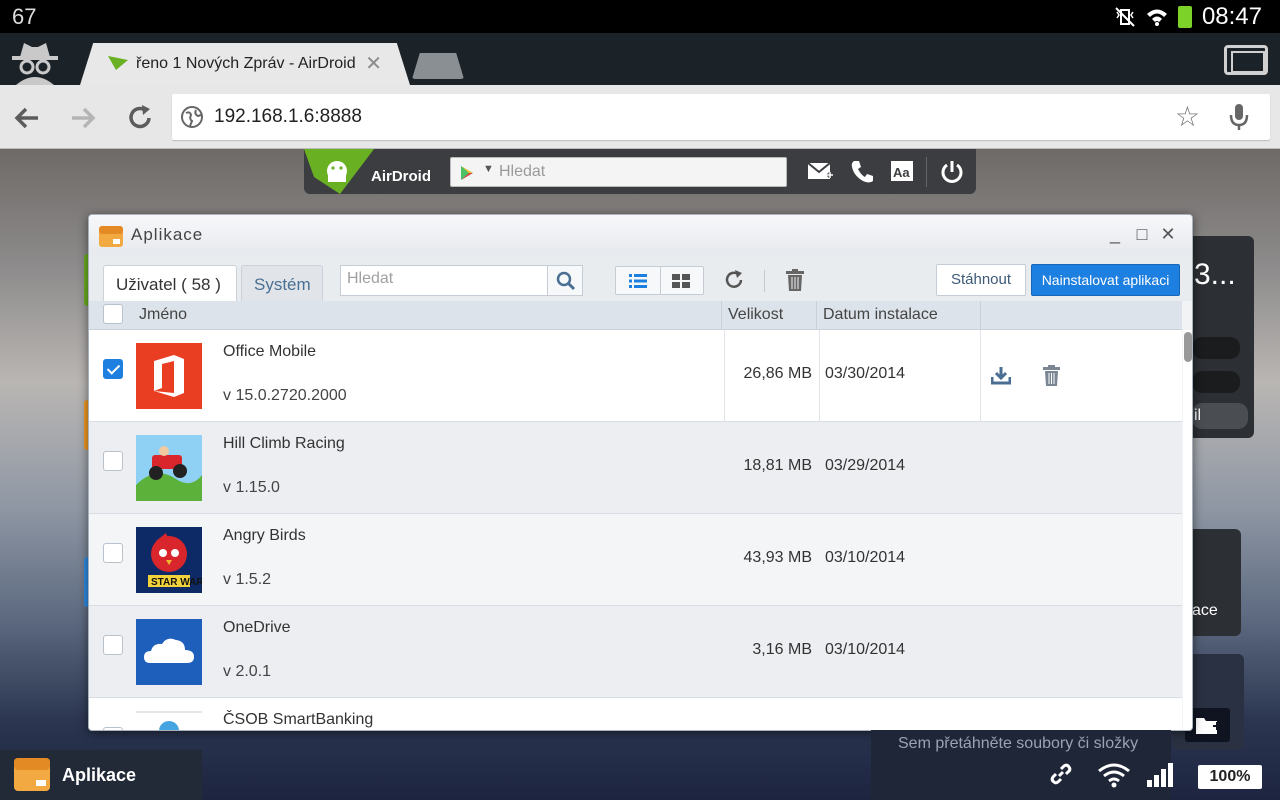 This screenshot has height=800, width=1280. What do you see at coordinates (169, 652) in the screenshot?
I see `onedrive-icon` at bounding box center [169, 652].